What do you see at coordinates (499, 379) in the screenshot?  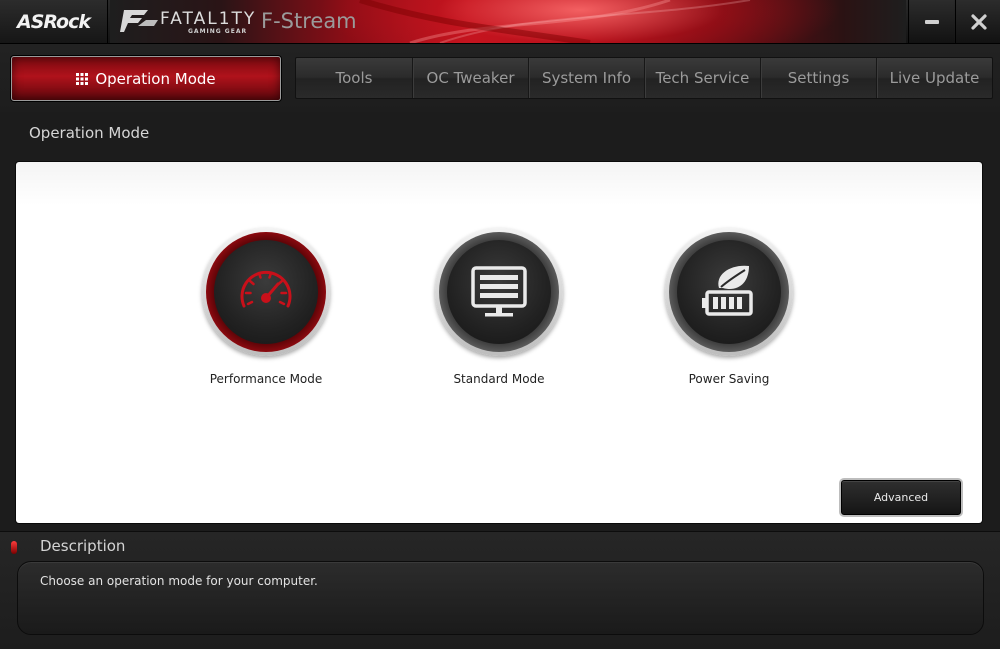 I see `standard-mode-label: Standard Mode` at bounding box center [499, 379].